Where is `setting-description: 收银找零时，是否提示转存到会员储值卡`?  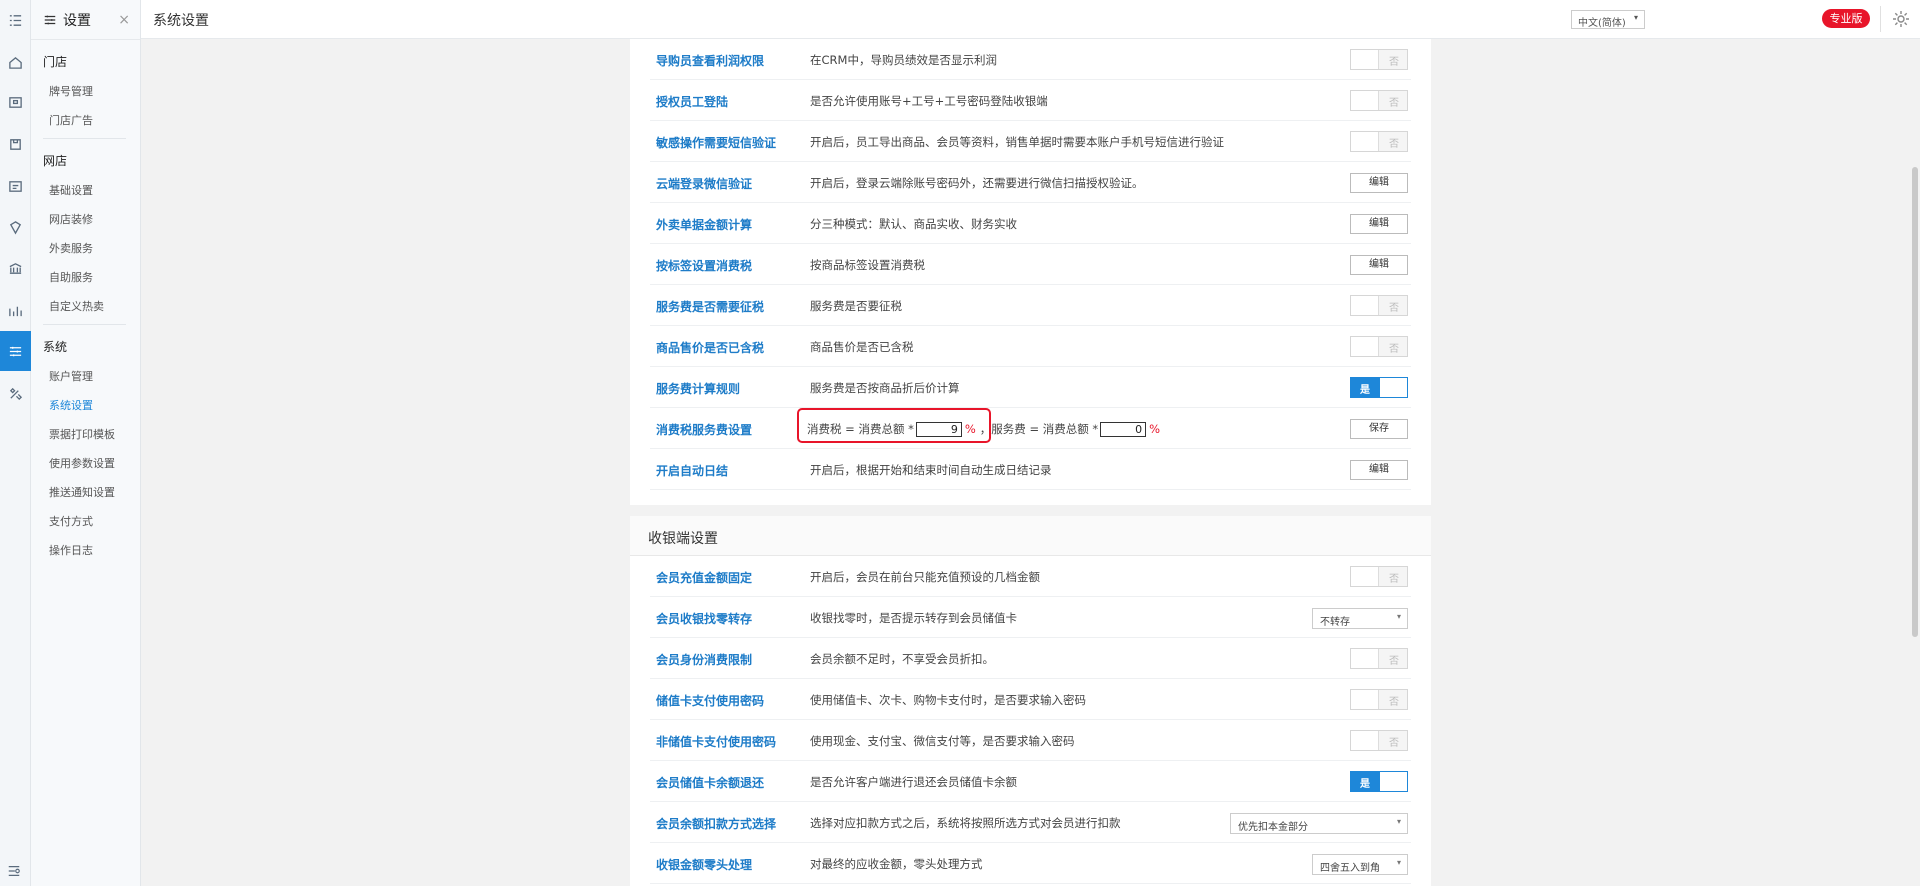 setting-description: 收银找零时，是否提示转存到会员储值卡 is located at coordinates (913, 618).